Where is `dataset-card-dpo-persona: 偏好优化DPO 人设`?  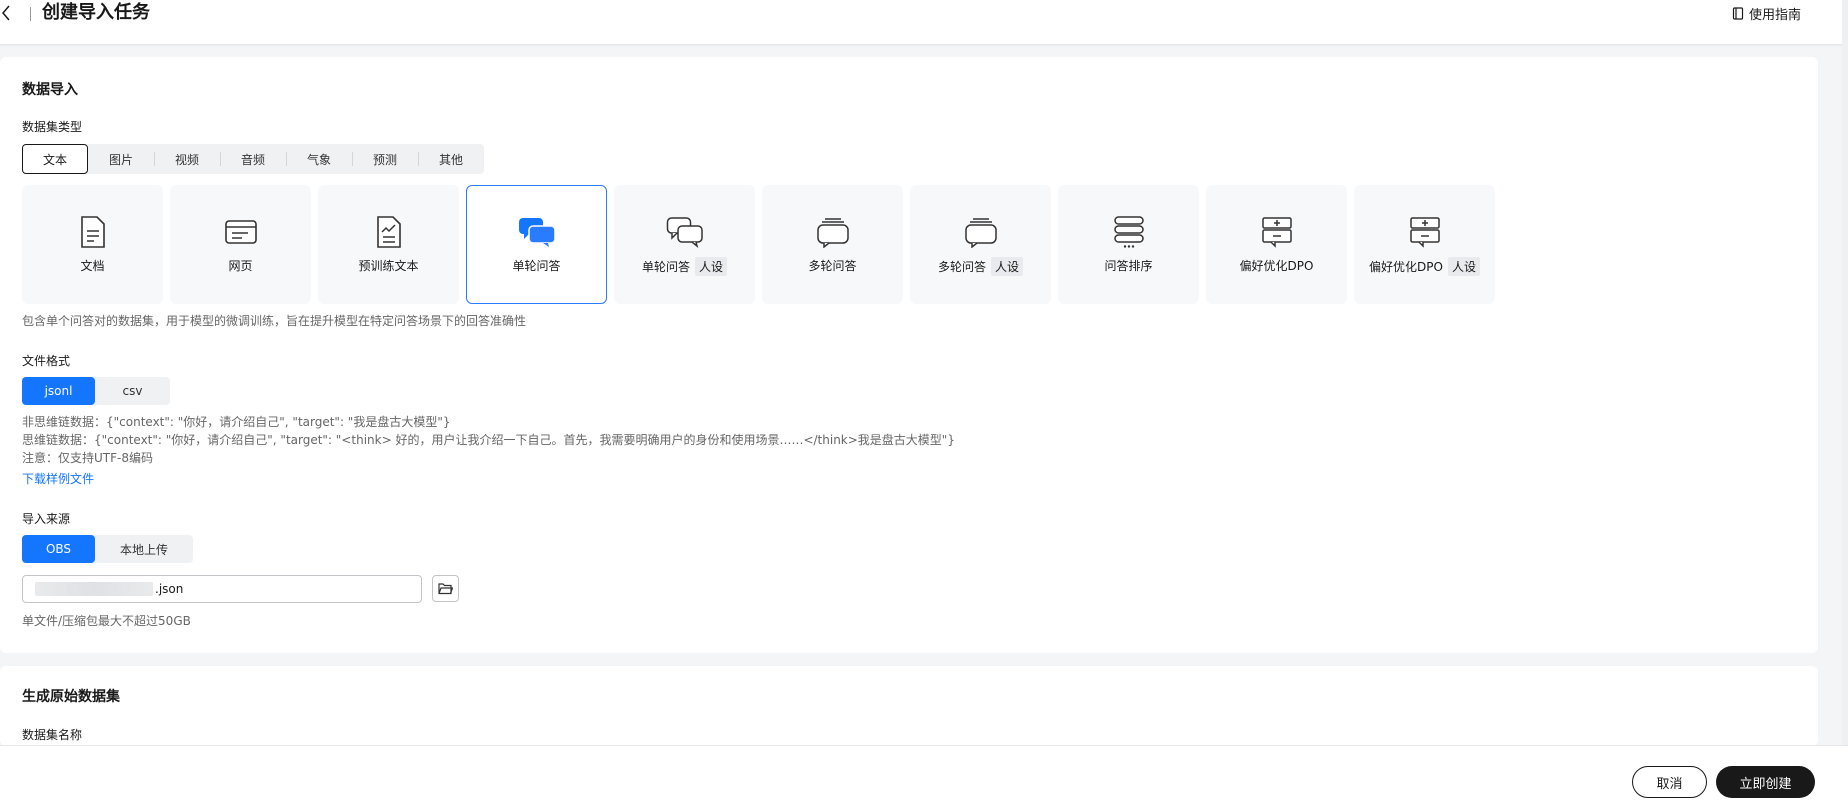 dataset-card-dpo-persona: 偏好优化DPO 人设 is located at coordinates (1424, 244).